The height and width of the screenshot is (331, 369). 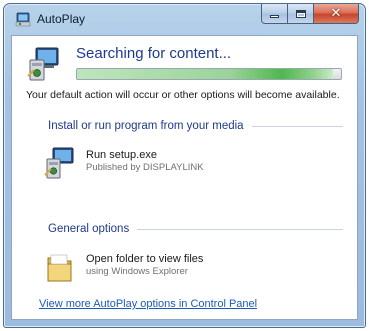 I want to click on open-folder-label: Open folder to view files, so click(x=145, y=259).